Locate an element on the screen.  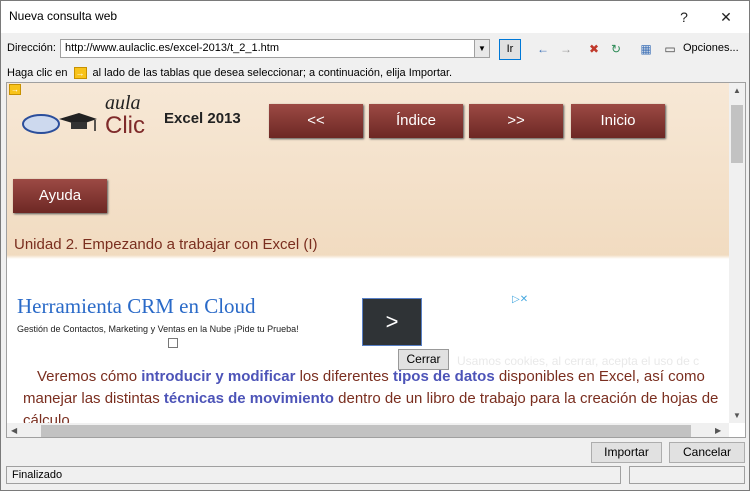
horizontal-scrollbar: ◀ ▶ is located at coordinates (368, 430).